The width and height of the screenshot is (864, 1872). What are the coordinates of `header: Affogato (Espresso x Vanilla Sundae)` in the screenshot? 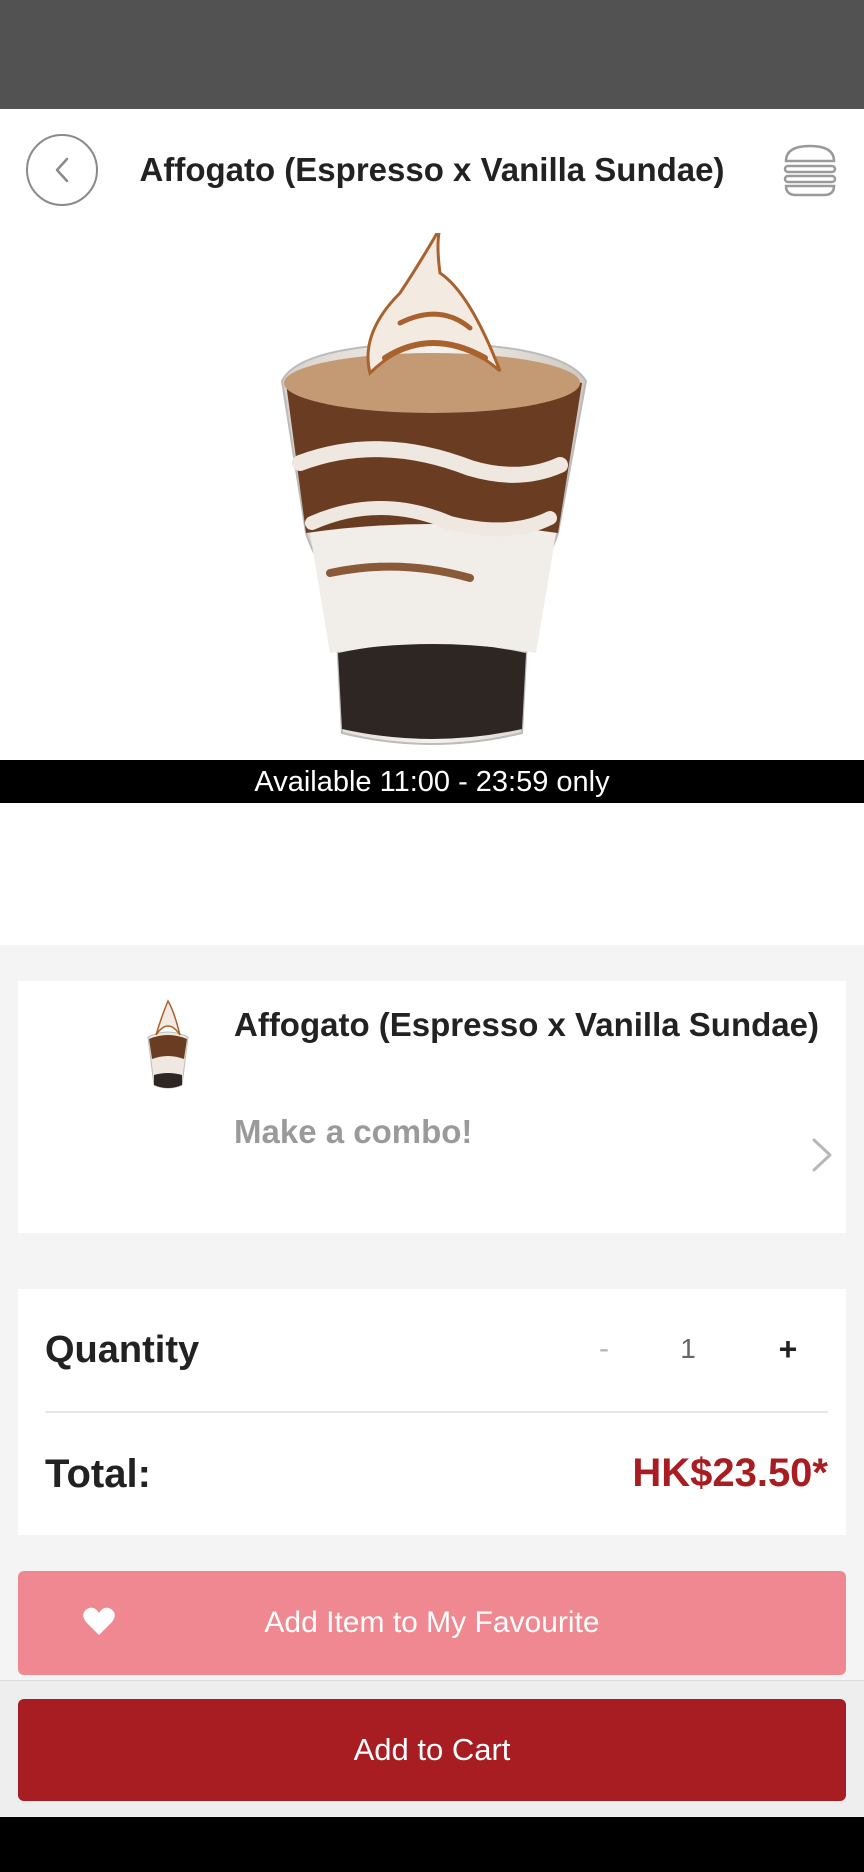 It's located at (432, 171).